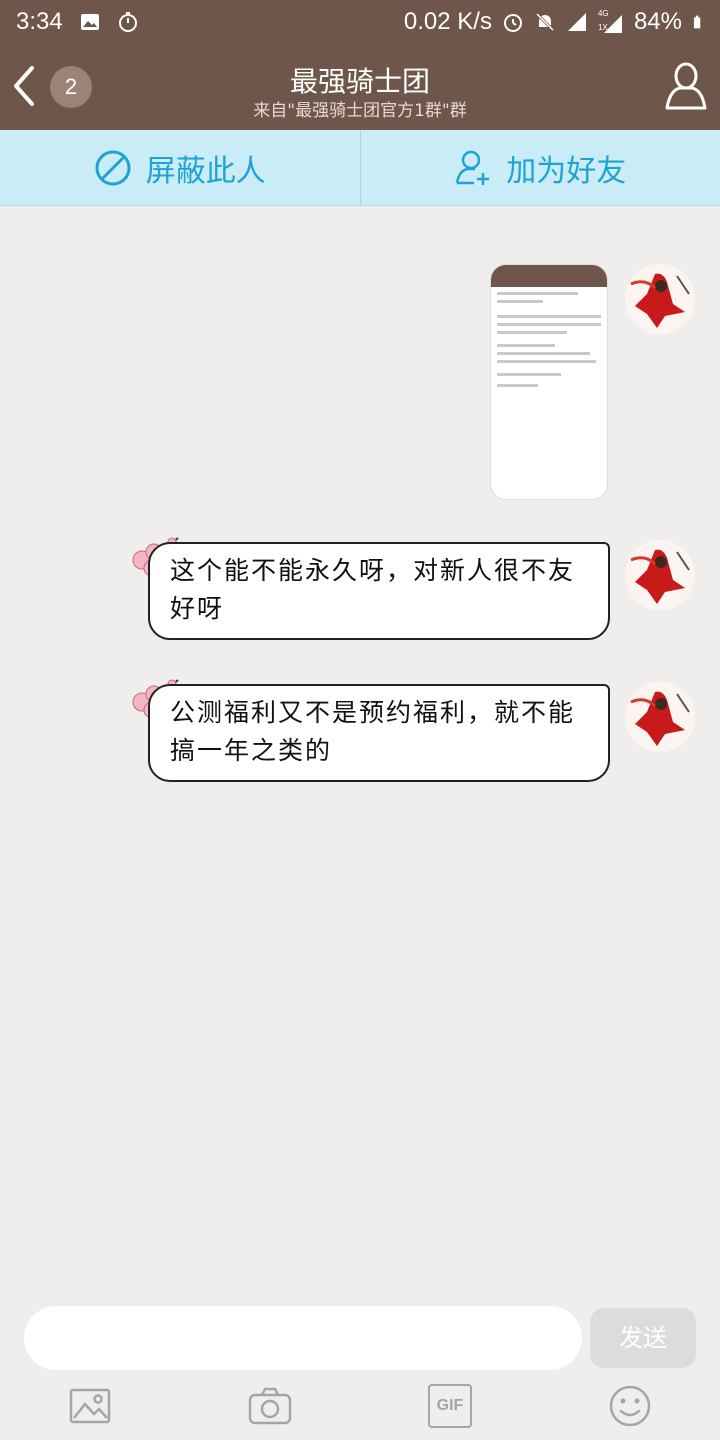  I want to click on user-icon, so click(686, 86).